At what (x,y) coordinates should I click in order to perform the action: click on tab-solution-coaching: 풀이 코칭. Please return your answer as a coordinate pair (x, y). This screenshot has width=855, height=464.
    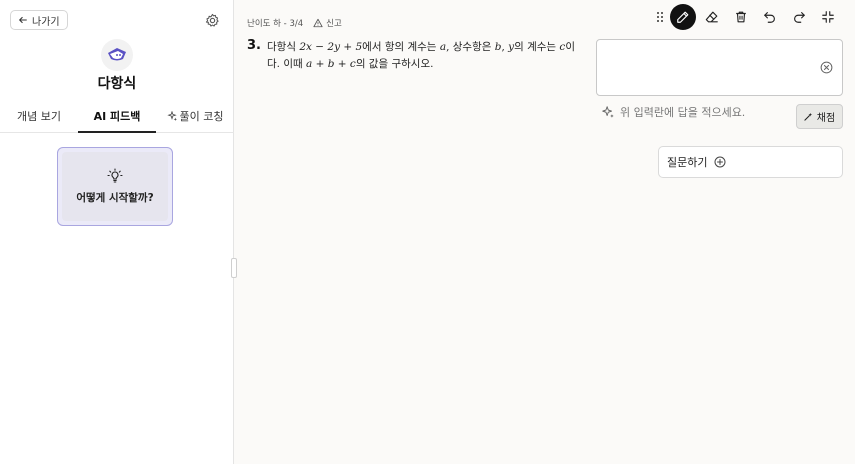
    Looking at the image, I should click on (195, 116).